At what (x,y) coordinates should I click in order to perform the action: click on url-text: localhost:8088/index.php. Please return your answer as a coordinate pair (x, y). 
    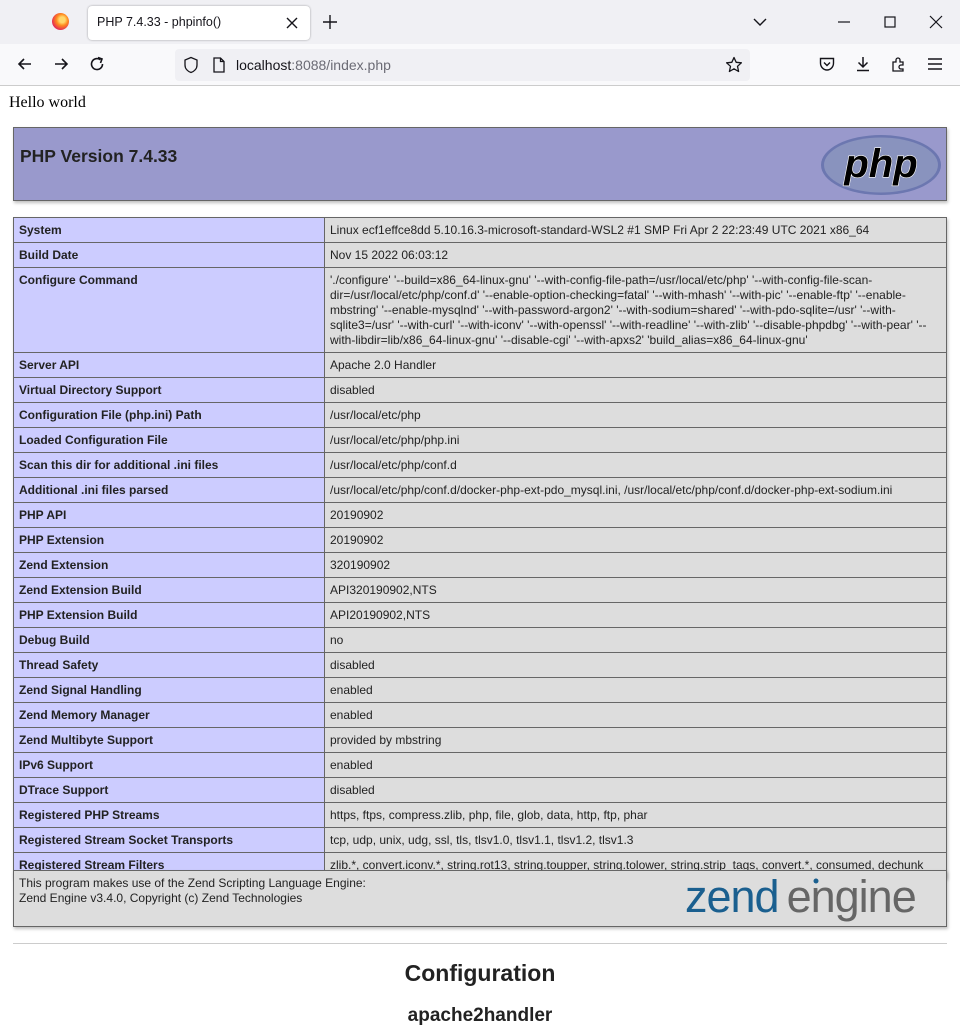
    Looking at the image, I should click on (313, 65).